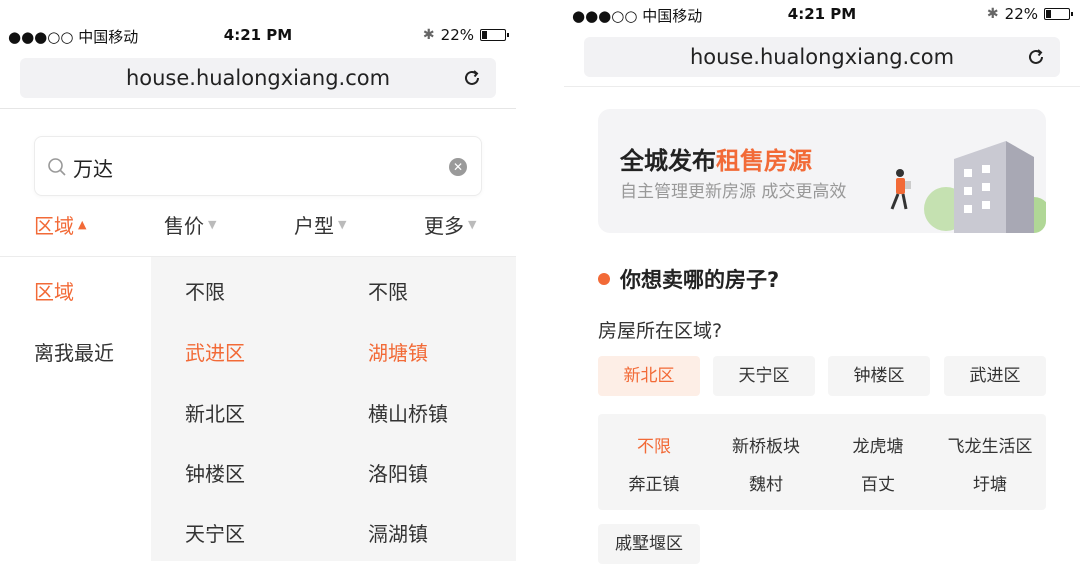 The height and width of the screenshot is (577, 1080). I want to click on sub-area-option: 圩塘, so click(990, 482).